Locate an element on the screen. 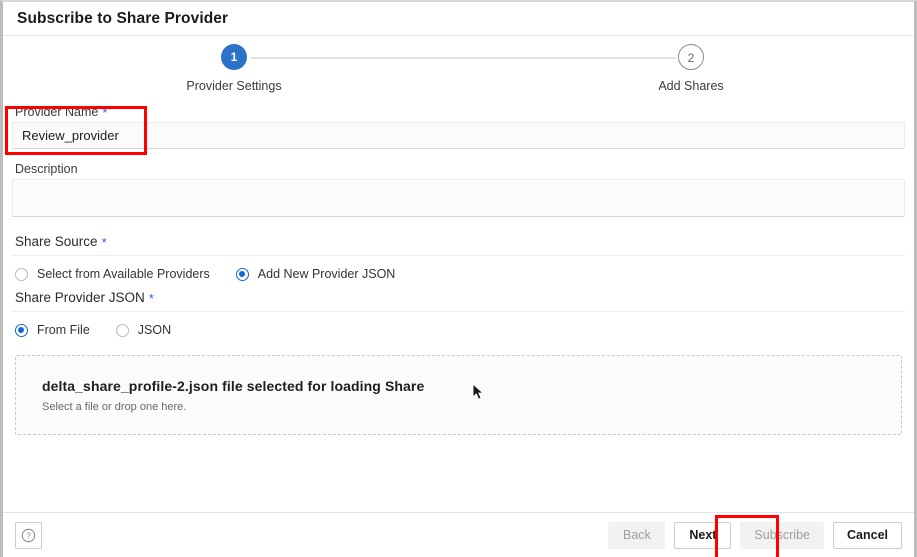 This screenshot has width=917, height=557. back-button: Back is located at coordinates (637, 535).